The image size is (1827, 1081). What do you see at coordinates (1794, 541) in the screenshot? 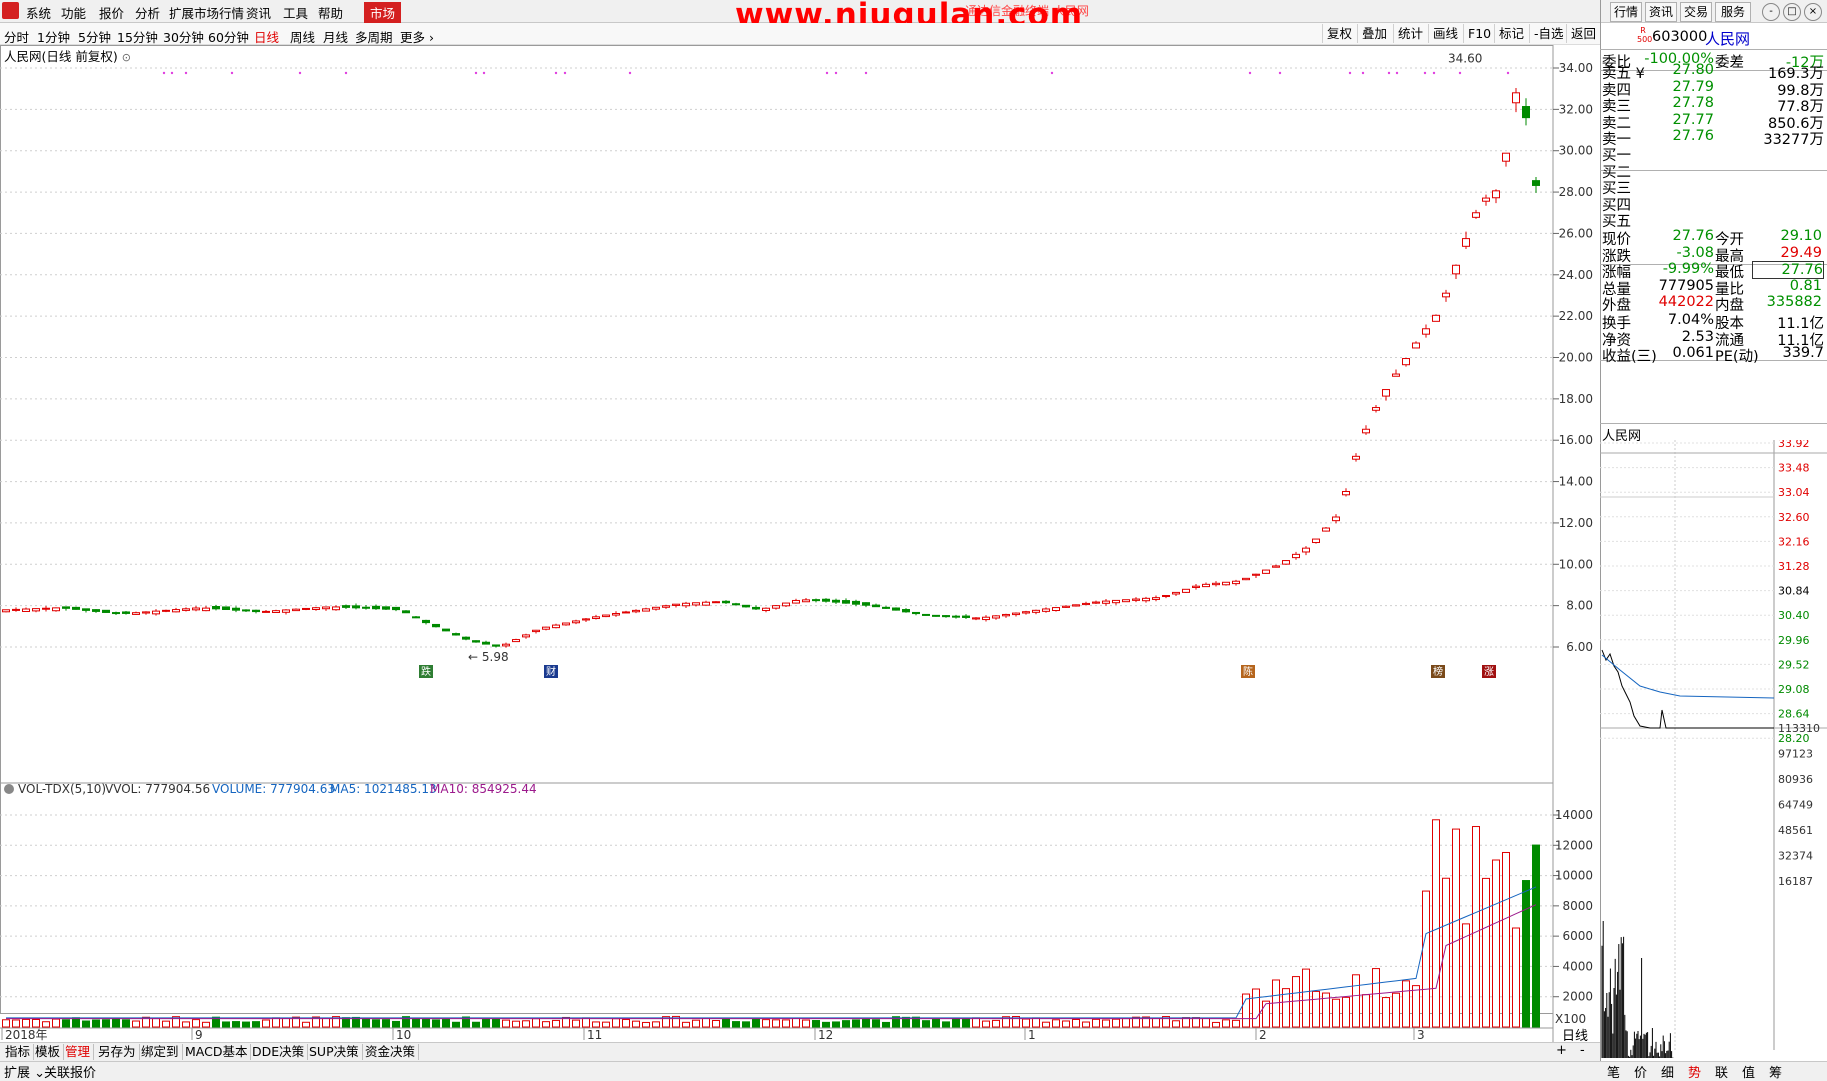
I see `mini-price-label: 32.16` at bounding box center [1794, 541].